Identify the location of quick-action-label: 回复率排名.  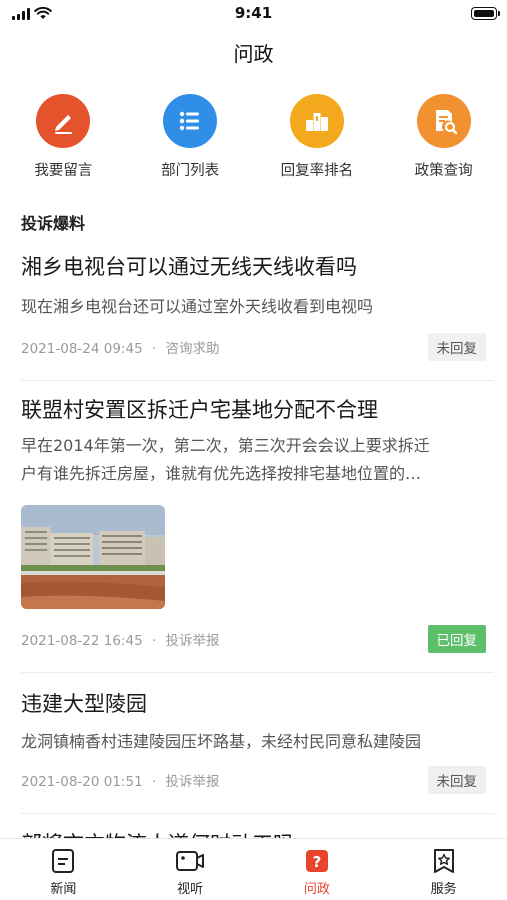
(317, 171).